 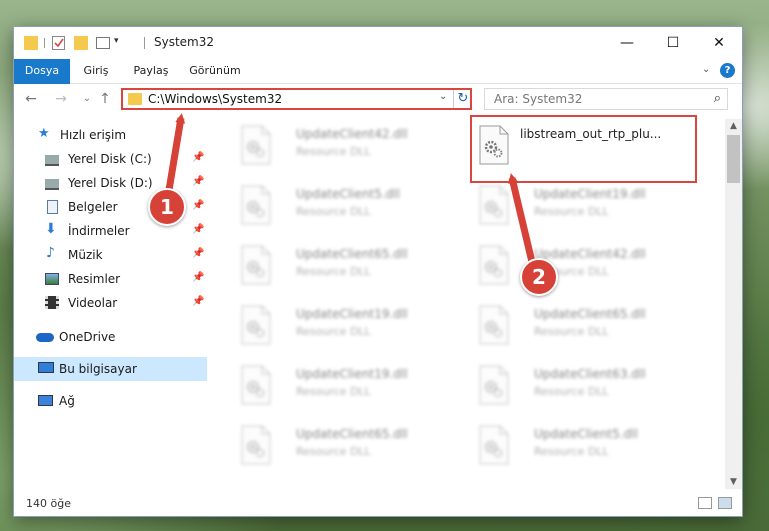 What do you see at coordinates (52, 279) in the screenshot?
I see `picture-icon` at bounding box center [52, 279].